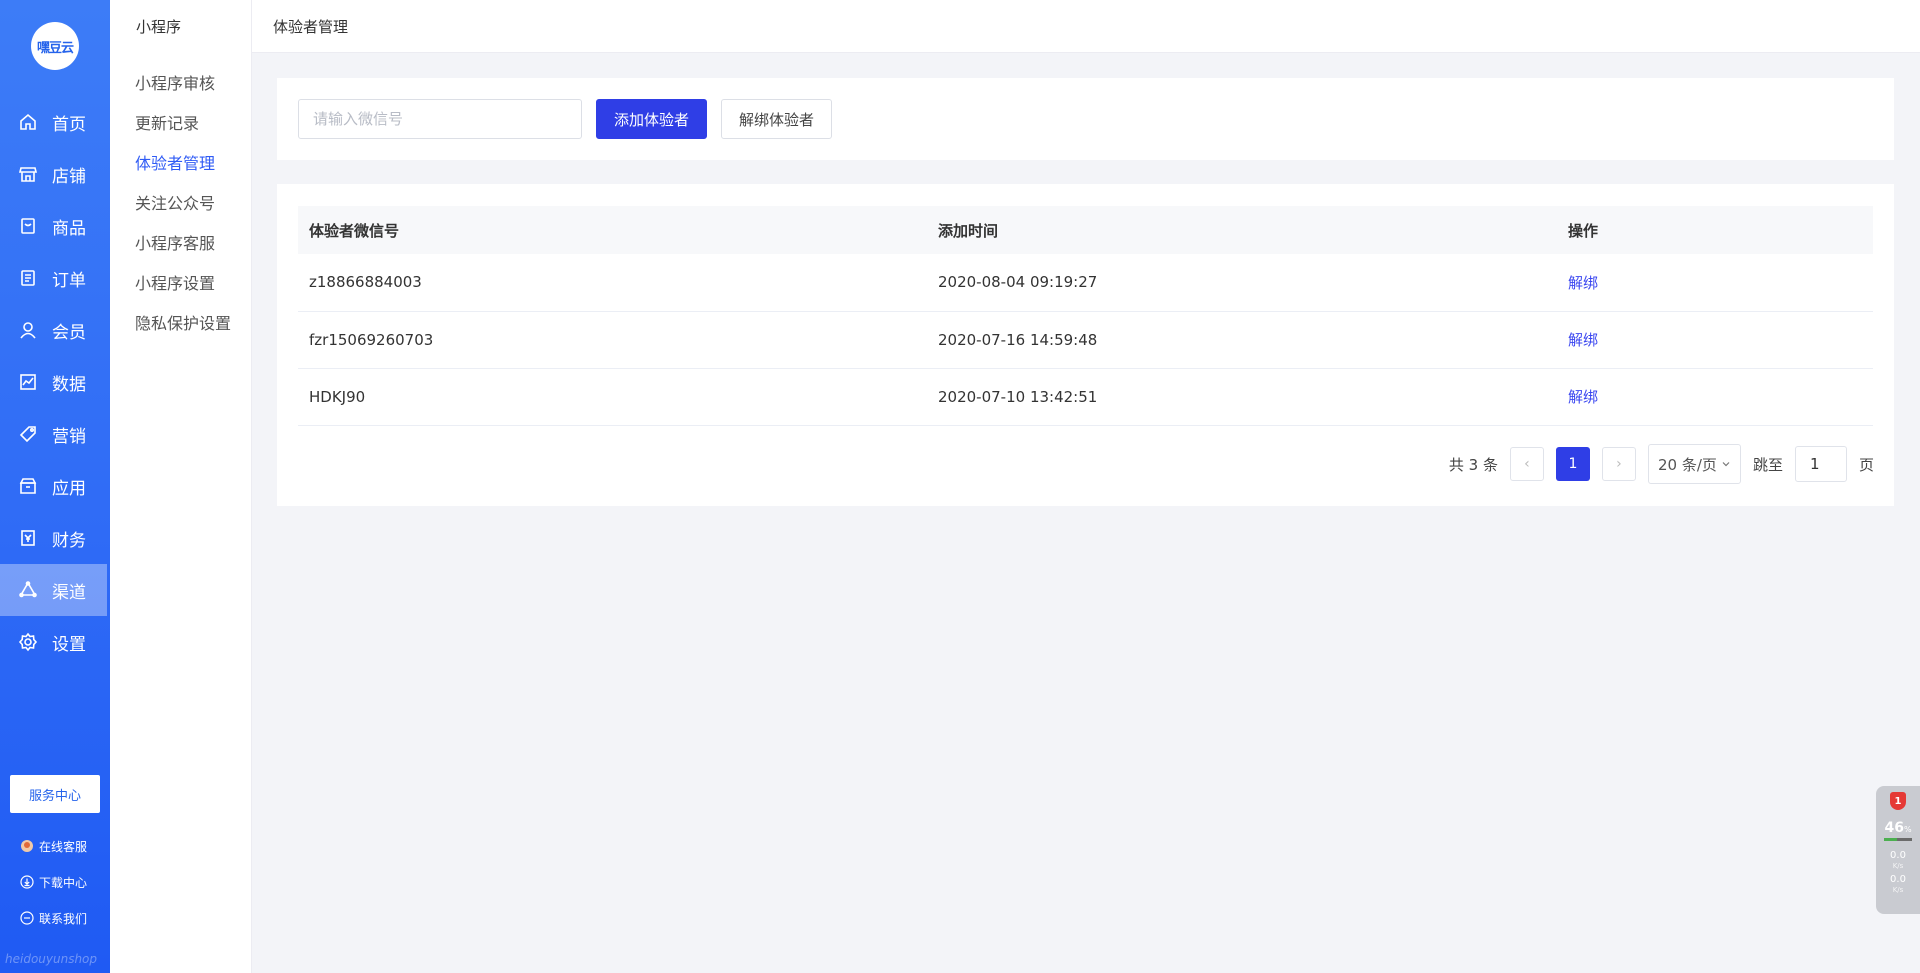 The width and height of the screenshot is (1920, 973). What do you see at coordinates (1866, 464) in the screenshot?
I see `page-suffix: 页` at bounding box center [1866, 464].